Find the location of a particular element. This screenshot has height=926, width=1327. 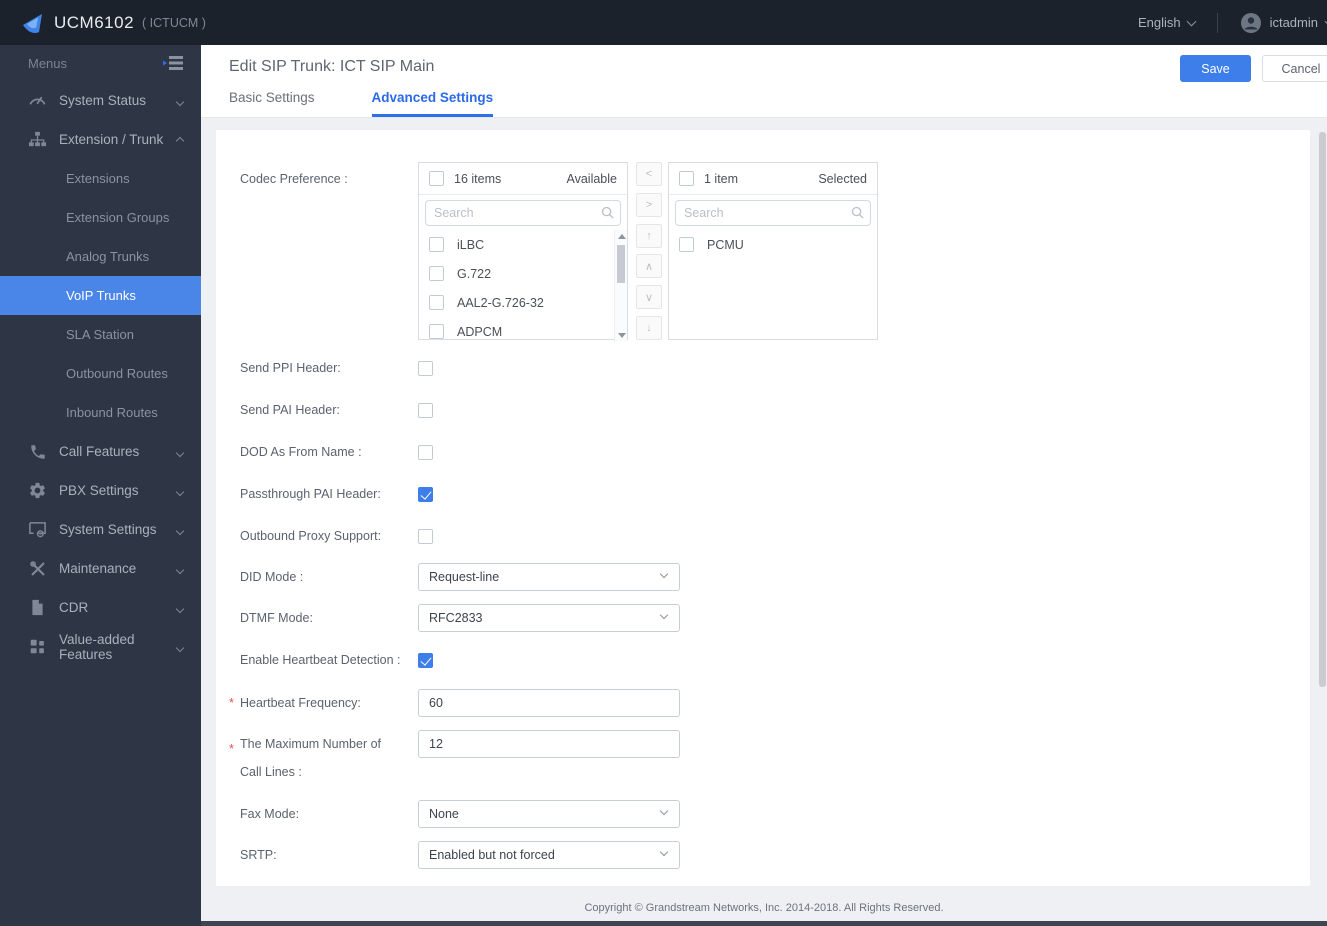

move-up-button: ∧ is located at coordinates (649, 266).